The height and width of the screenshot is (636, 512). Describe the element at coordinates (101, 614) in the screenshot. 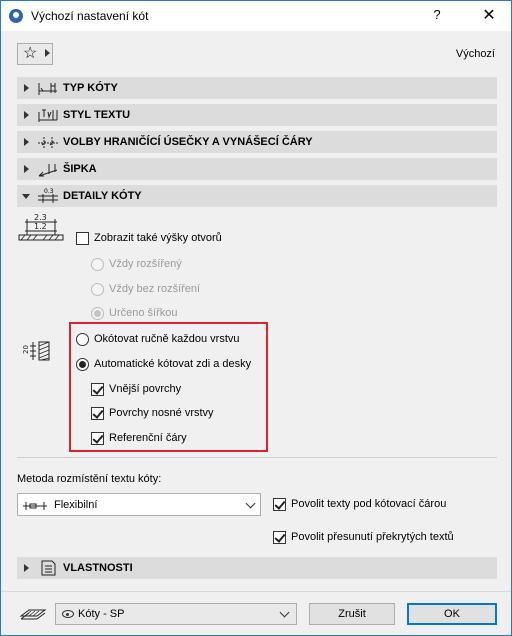

I see `layer-selector-value: Kóty - SP` at that location.